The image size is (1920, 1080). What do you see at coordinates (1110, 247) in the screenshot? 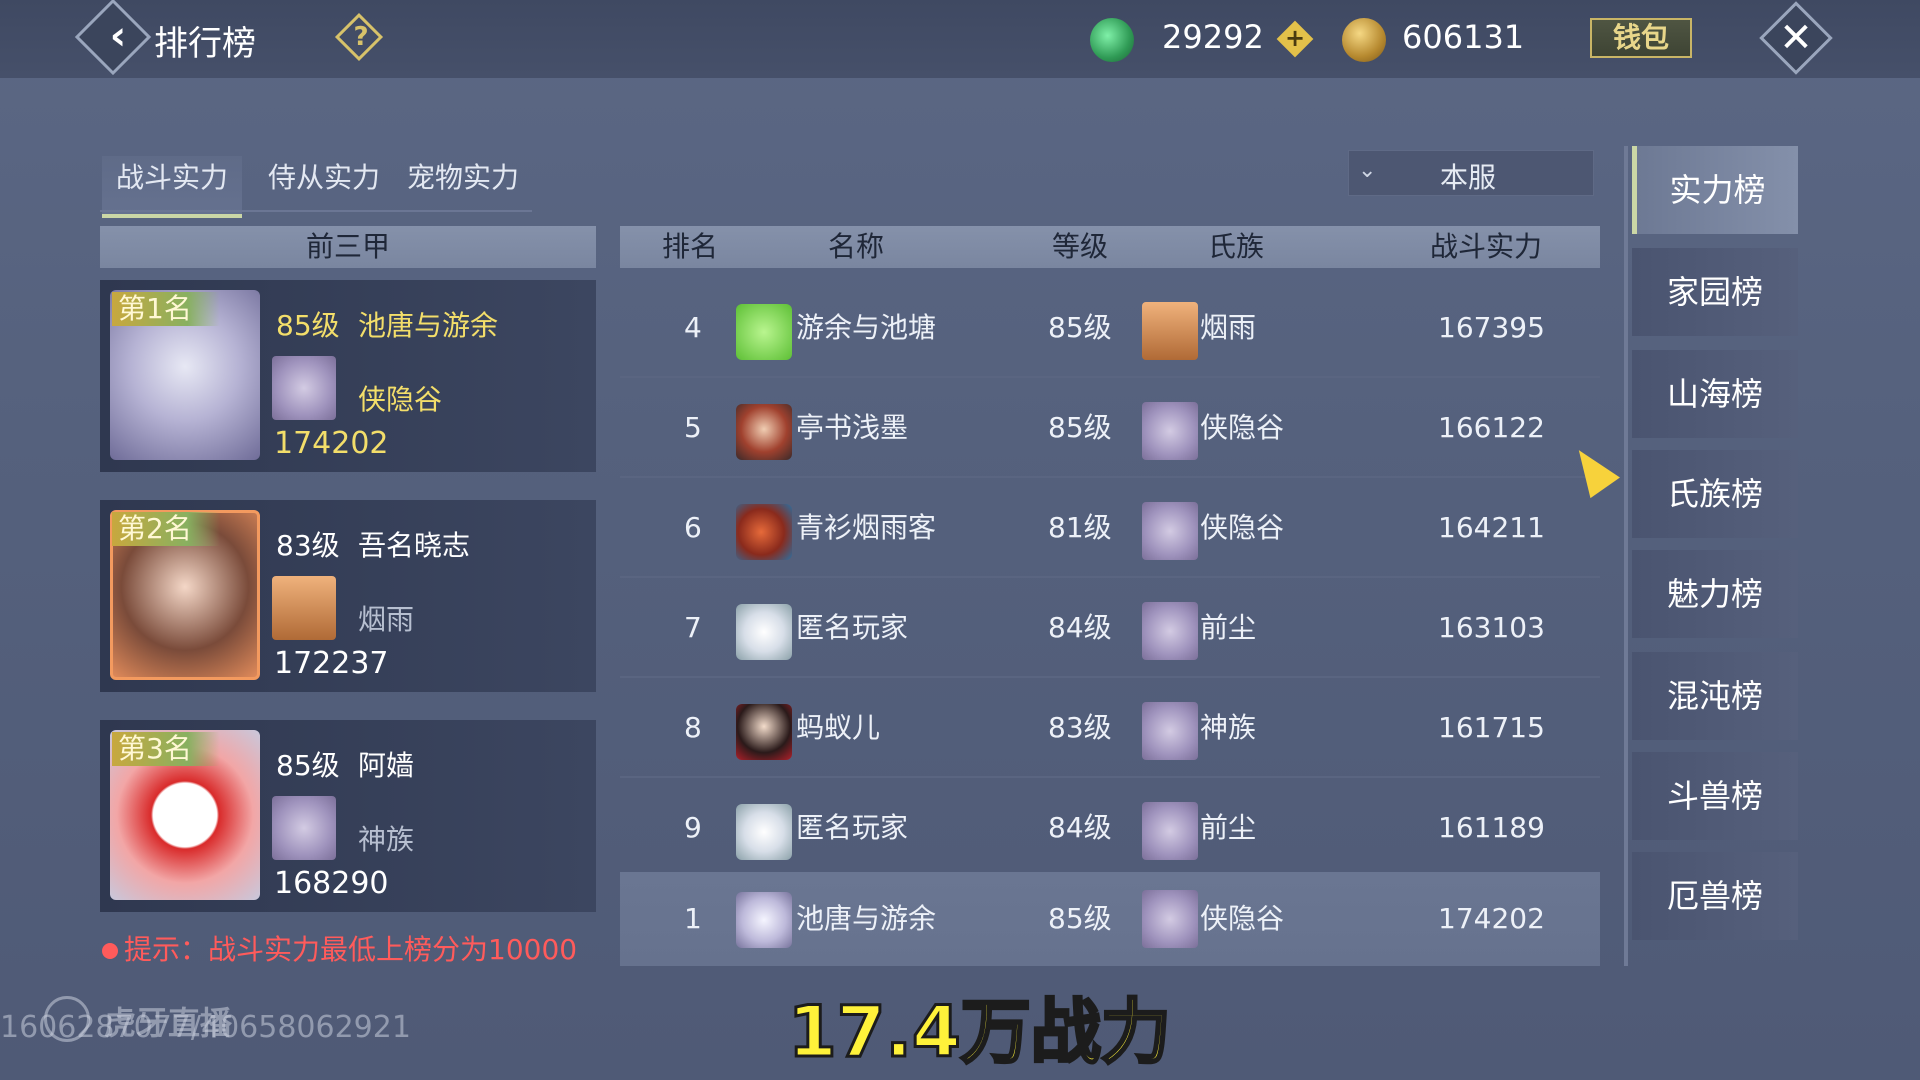
I see `table-header: 排名 名称 等级 氏族 战斗实力` at bounding box center [1110, 247].